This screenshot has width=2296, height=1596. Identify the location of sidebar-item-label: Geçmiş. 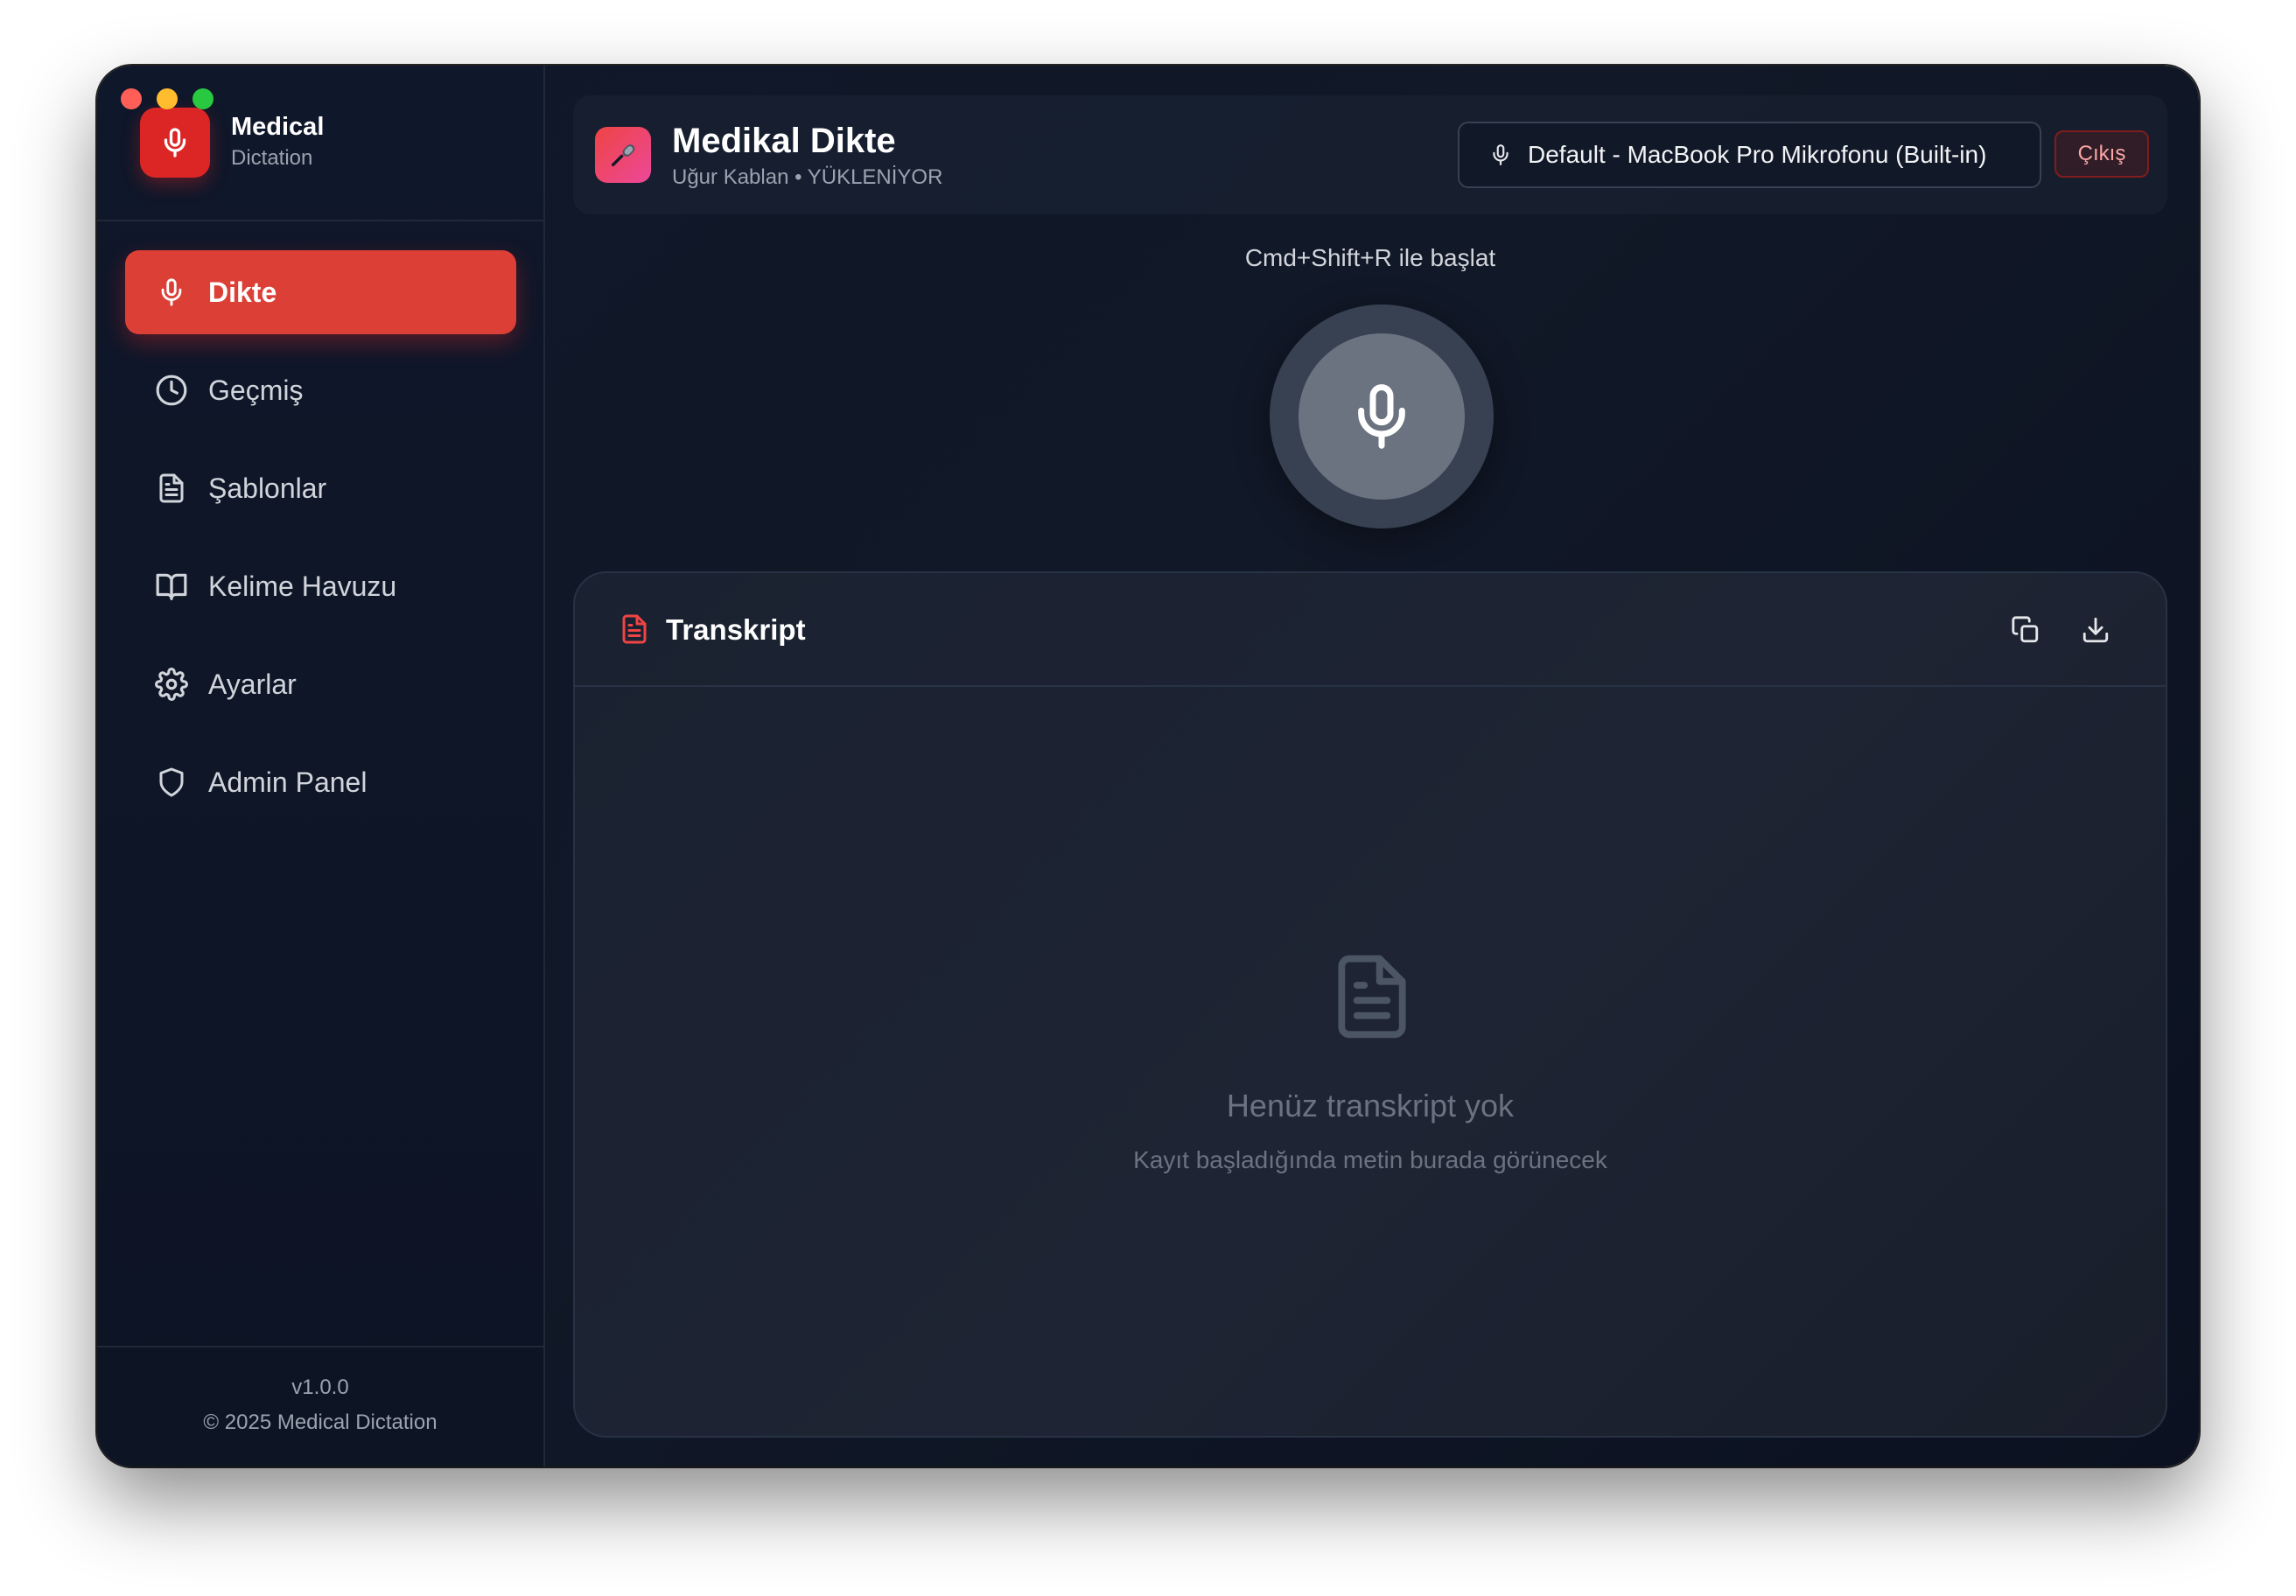
(256, 390).